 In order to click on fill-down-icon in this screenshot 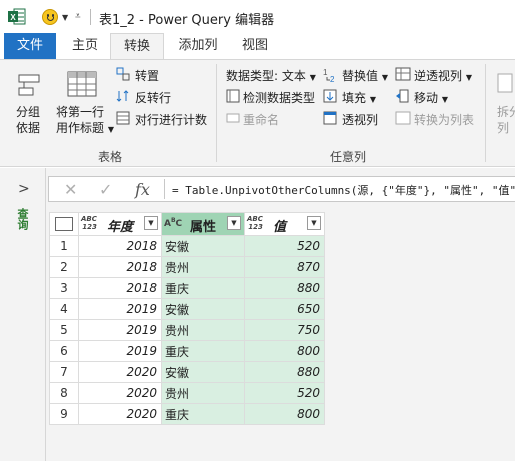, I will do `click(330, 96)`.